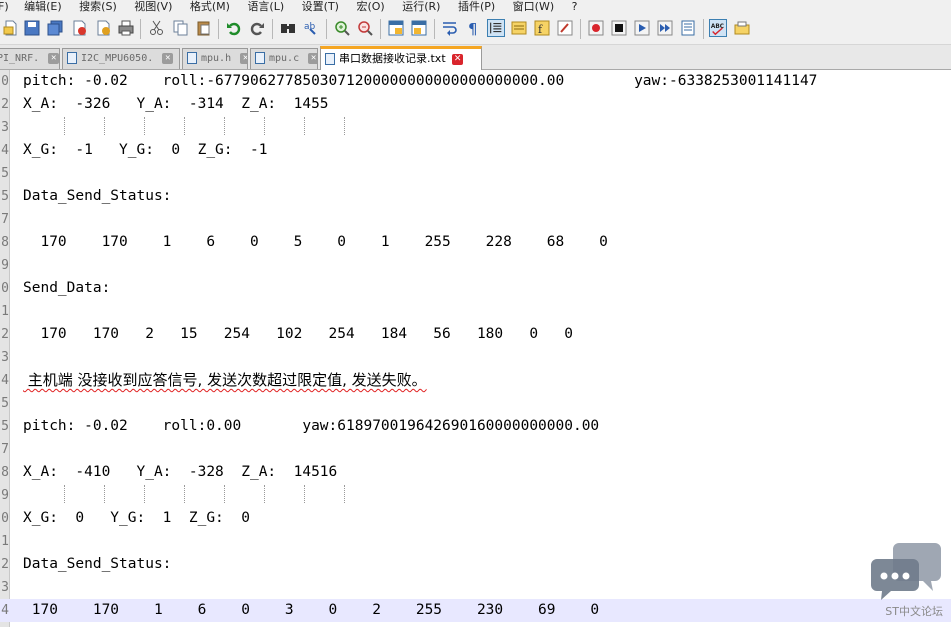  What do you see at coordinates (419, 28) in the screenshot?
I see `sync-horizontal-icon` at bounding box center [419, 28].